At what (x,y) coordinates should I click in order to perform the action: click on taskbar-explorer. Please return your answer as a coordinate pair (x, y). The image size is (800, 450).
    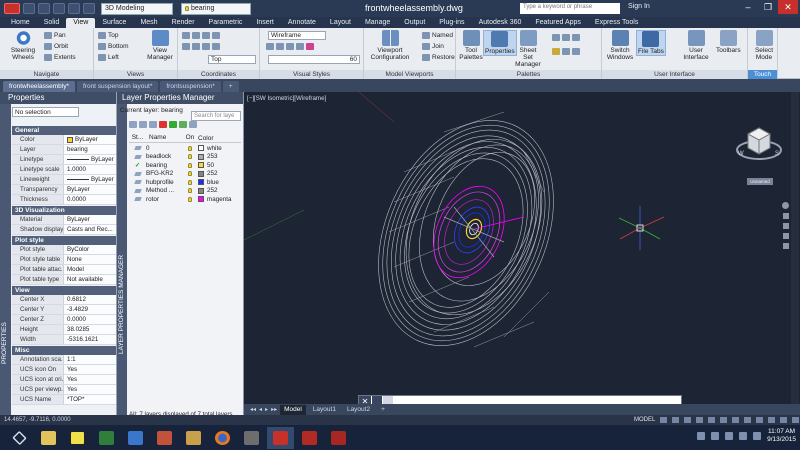
    Looking at the image, I should click on (48, 438).